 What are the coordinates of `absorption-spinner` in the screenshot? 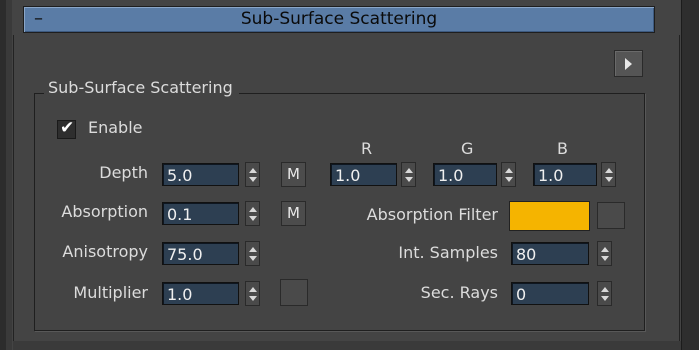 It's located at (252, 213).